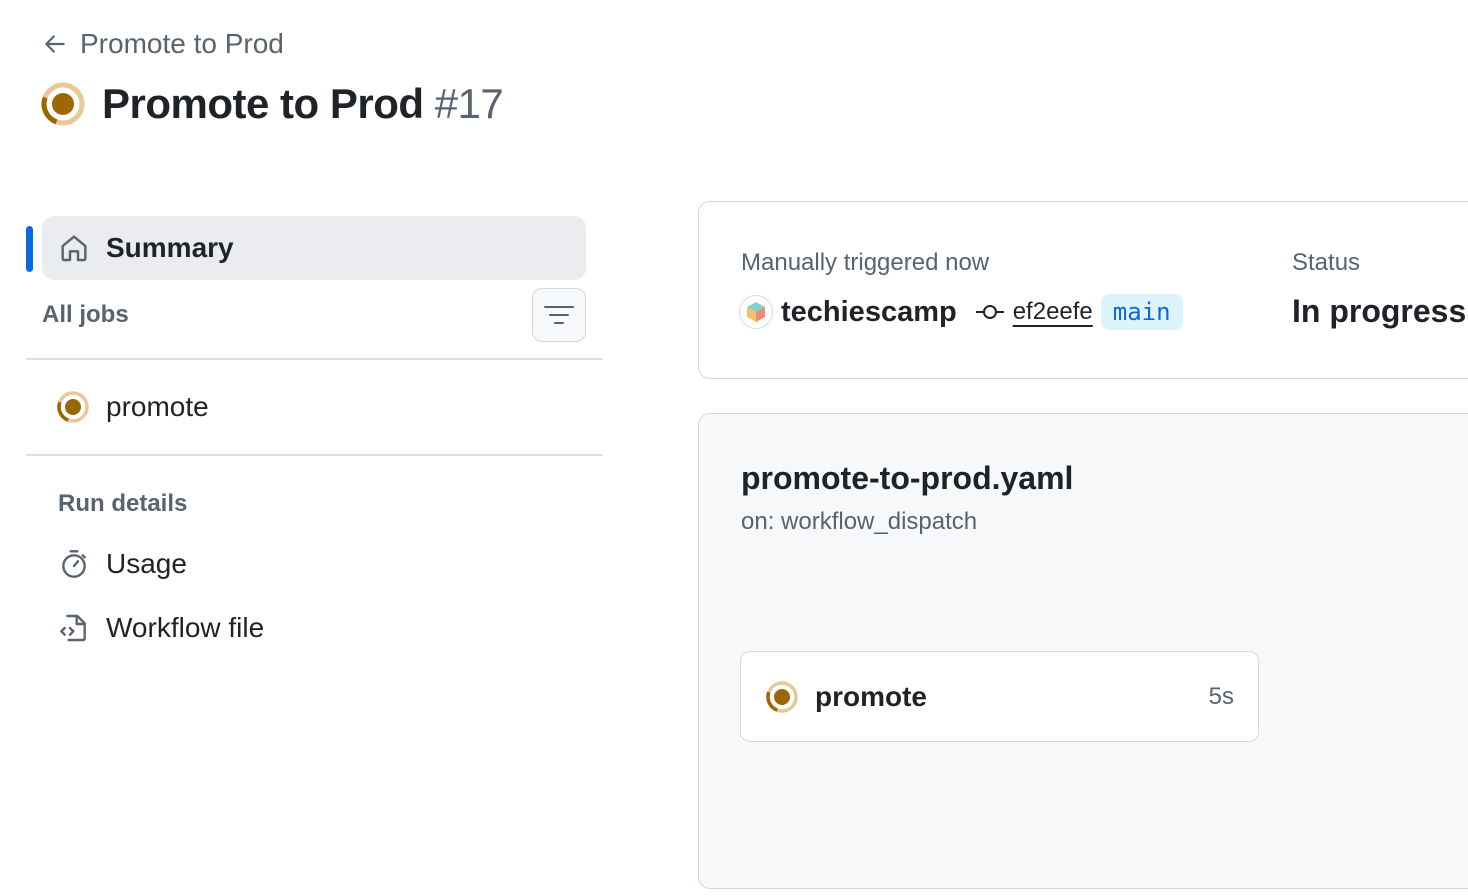 This screenshot has height=896, width=1468. I want to click on job-label: promote, so click(157, 406).